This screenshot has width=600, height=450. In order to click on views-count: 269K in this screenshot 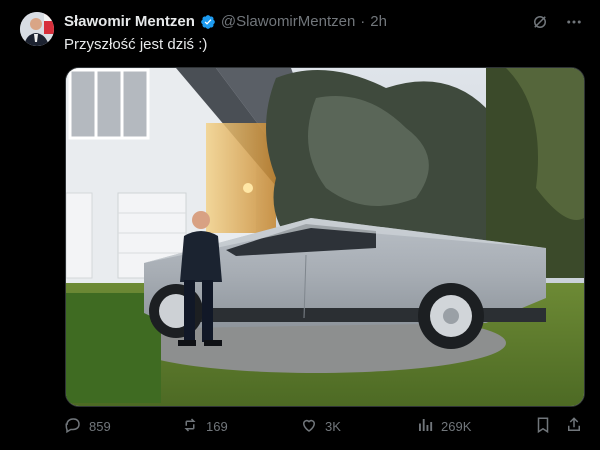, I will do `click(456, 426)`.